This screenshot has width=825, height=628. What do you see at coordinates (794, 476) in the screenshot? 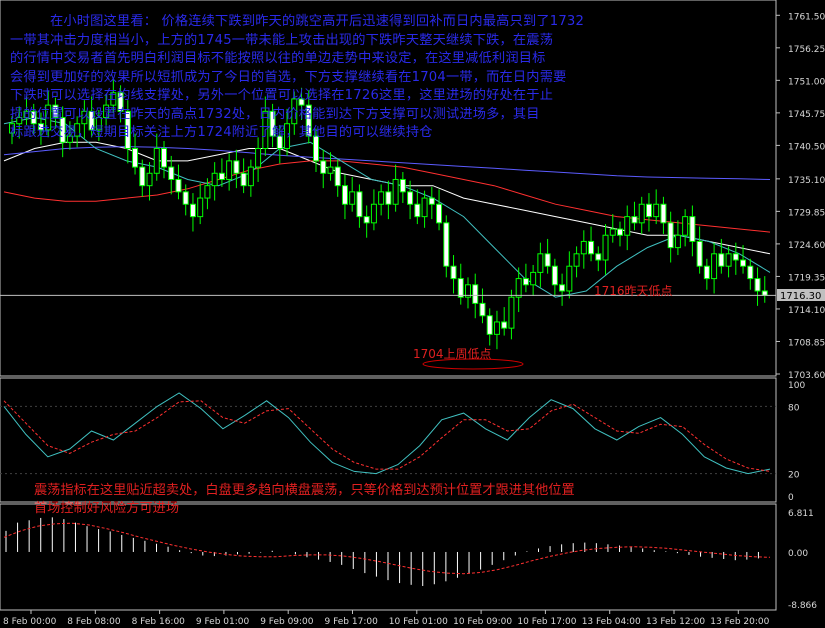
I see `stochastic-level-label: 20` at bounding box center [794, 476].